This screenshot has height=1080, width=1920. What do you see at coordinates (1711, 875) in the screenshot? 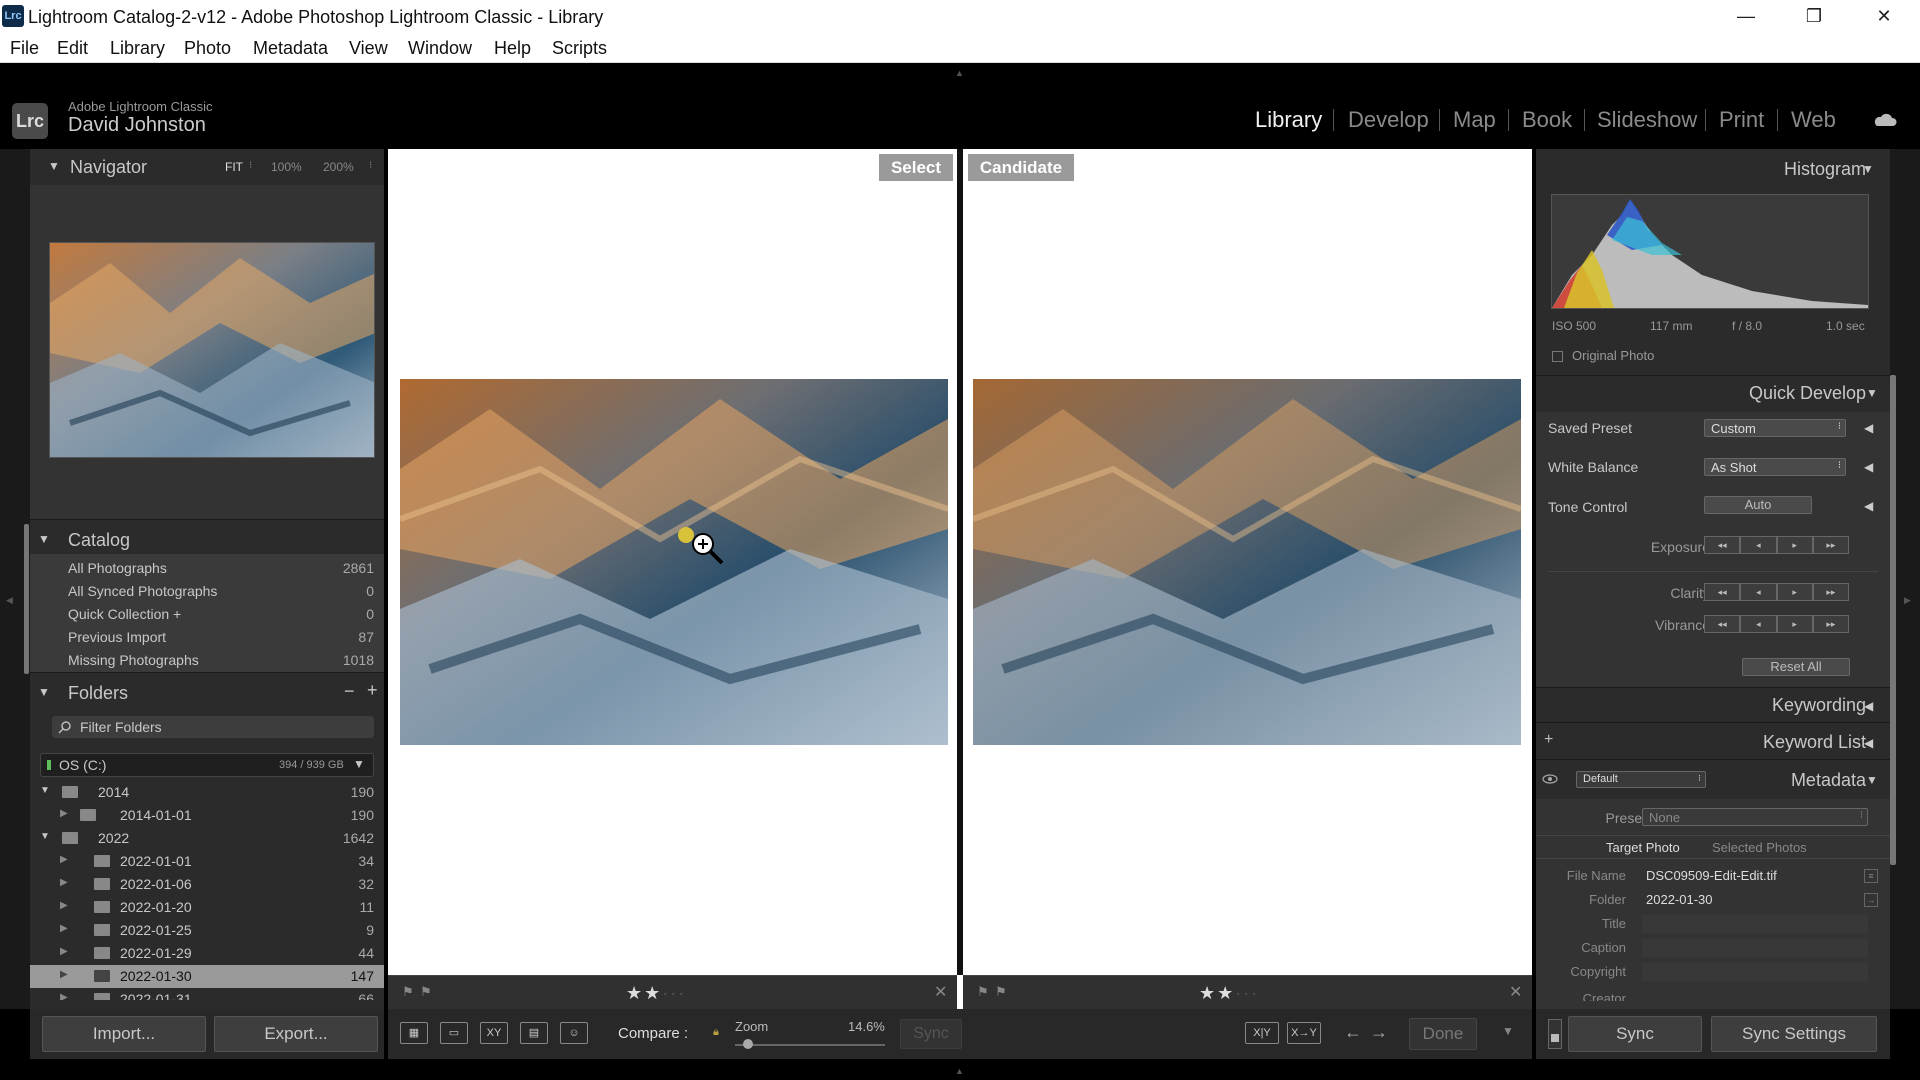
I see `file-name-value: DSC09509-Edit-Edit.tif` at bounding box center [1711, 875].